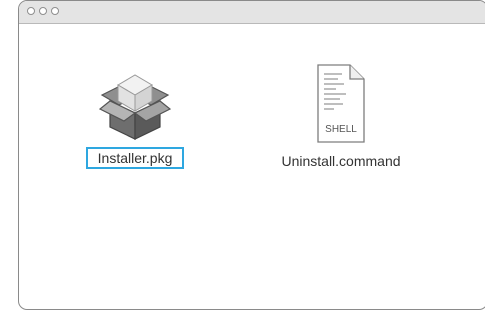 The width and height of the screenshot is (485, 310). Describe the element at coordinates (55, 11) in the screenshot. I see `zoom-button` at that location.